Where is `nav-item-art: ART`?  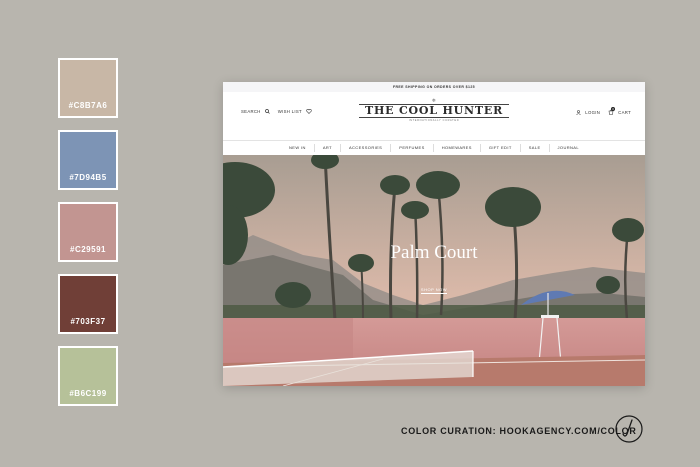
nav-item-art: ART is located at coordinates (328, 148).